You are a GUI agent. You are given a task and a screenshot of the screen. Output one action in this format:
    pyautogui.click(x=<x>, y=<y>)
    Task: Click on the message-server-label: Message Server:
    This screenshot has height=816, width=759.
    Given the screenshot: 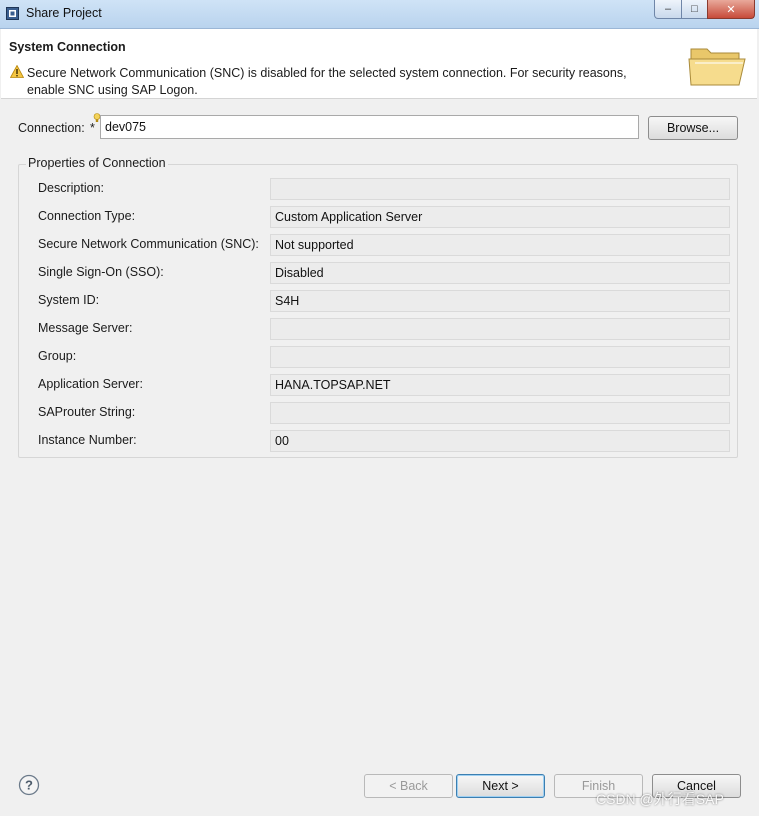 What is the action you would take?
    pyautogui.click(x=85, y=328)
    